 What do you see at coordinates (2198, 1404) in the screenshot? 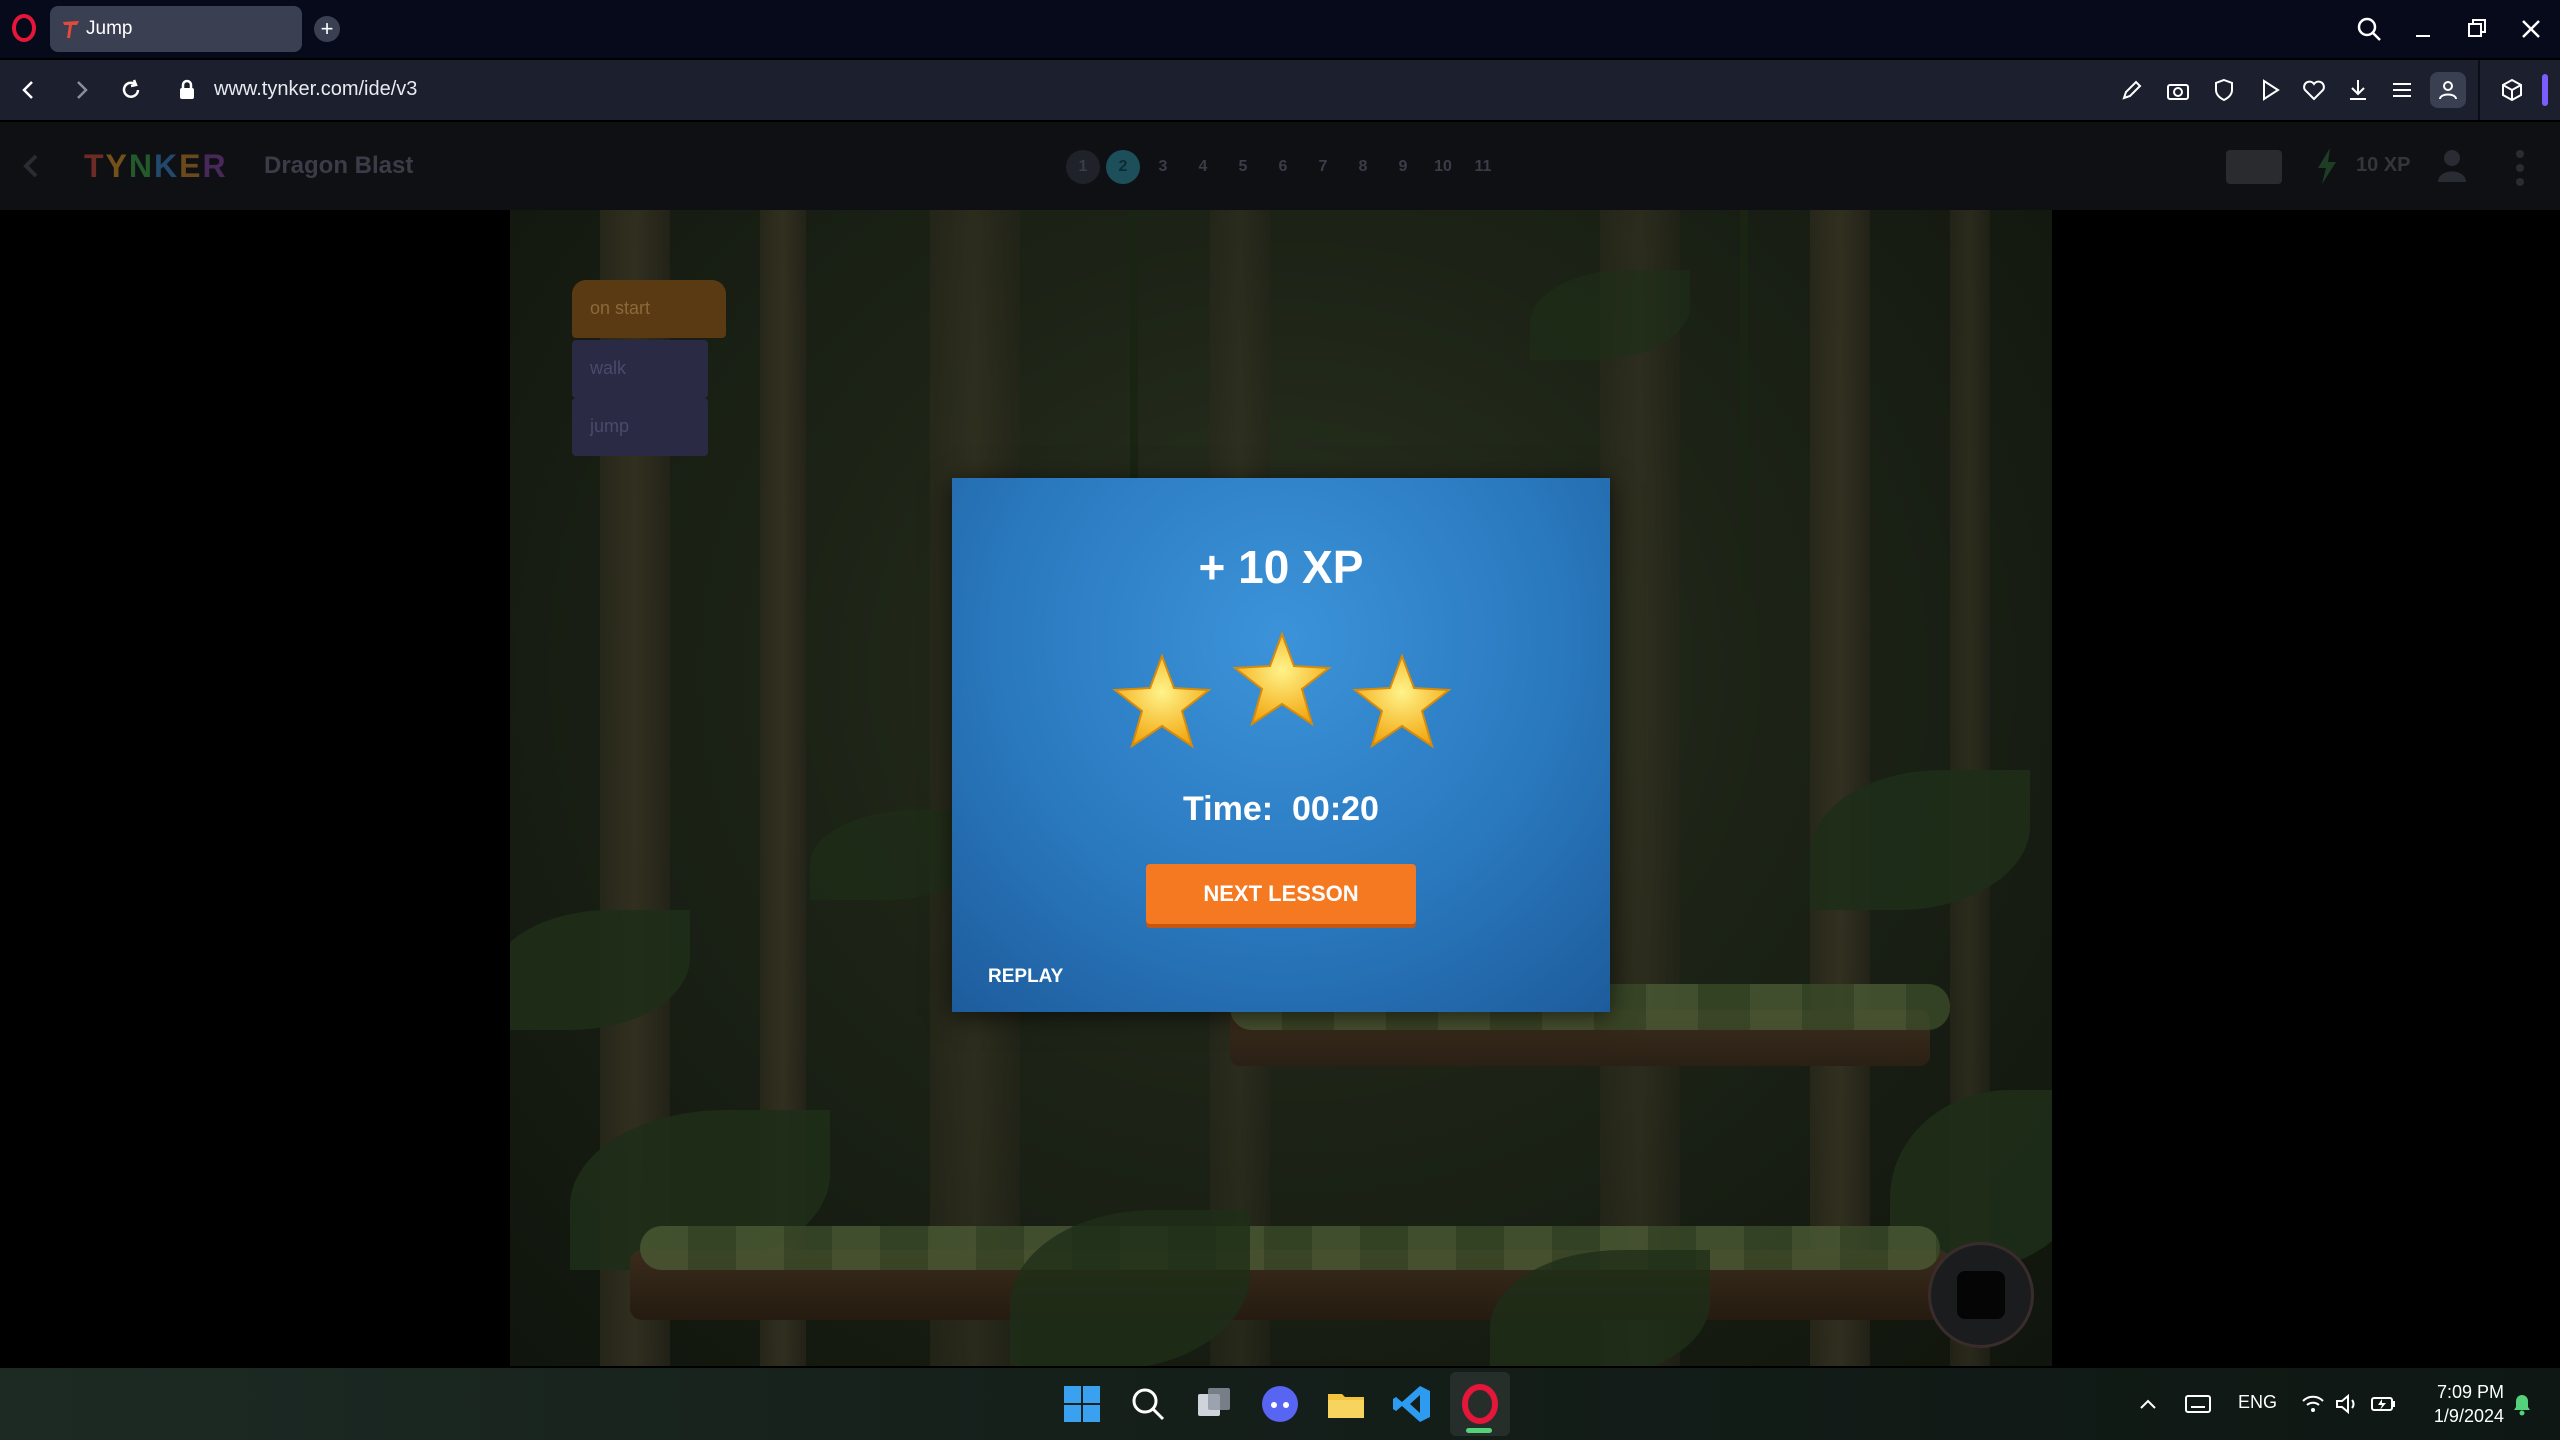
I see `keyboard-icon` at bounding box center [2198, 1404].